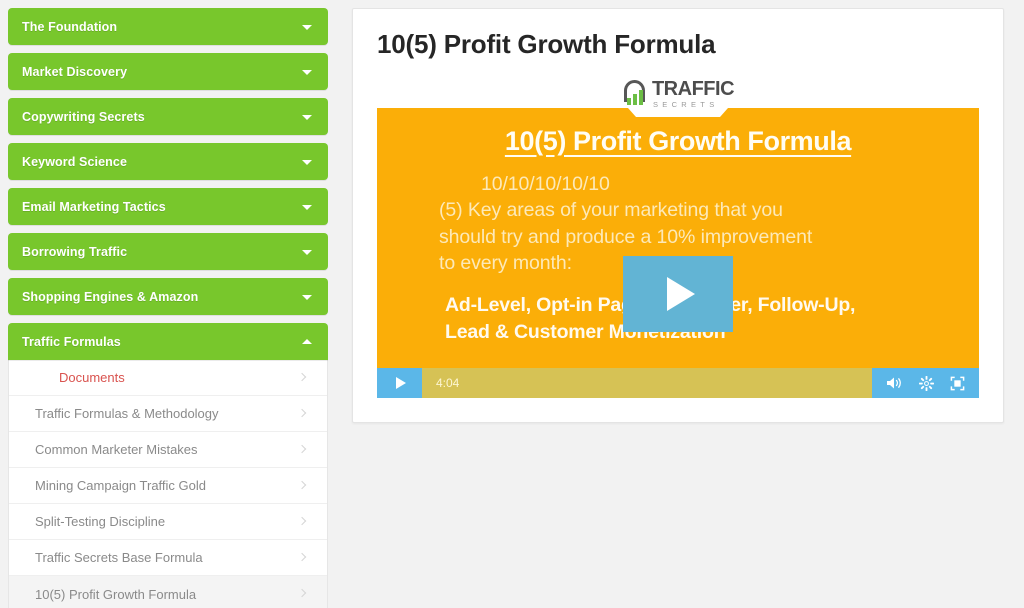 The width and height of the screenshot is (1024, 608). I want to click on slide-line-1: 10/10/10/10/10, so click(545, 184).